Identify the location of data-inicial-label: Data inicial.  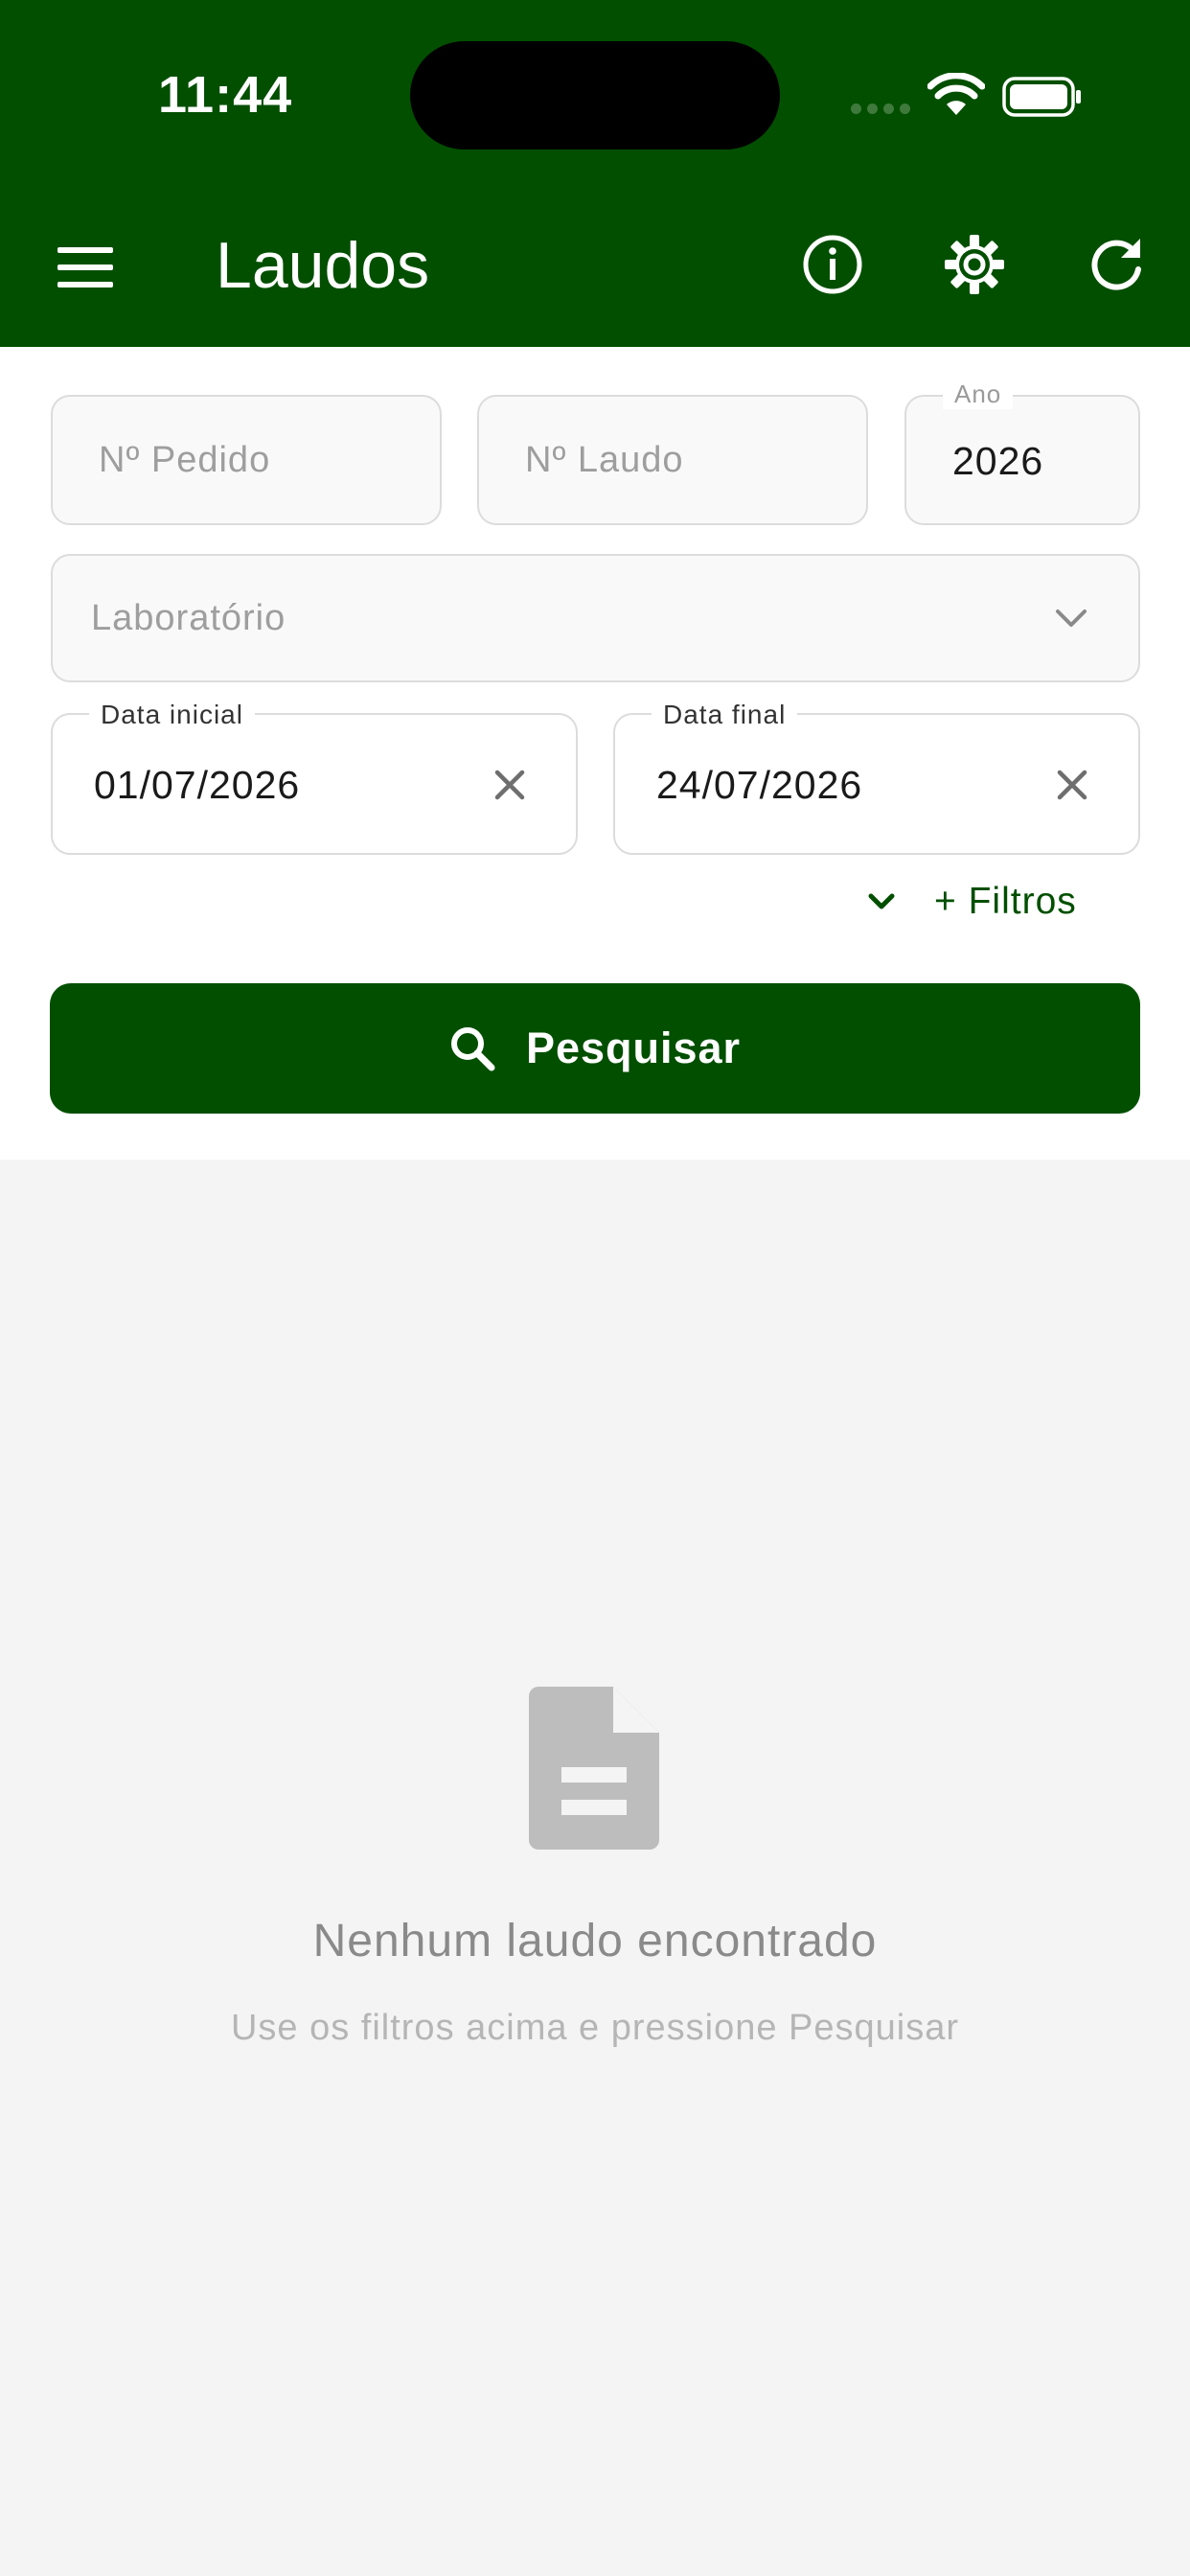
(172, 715).